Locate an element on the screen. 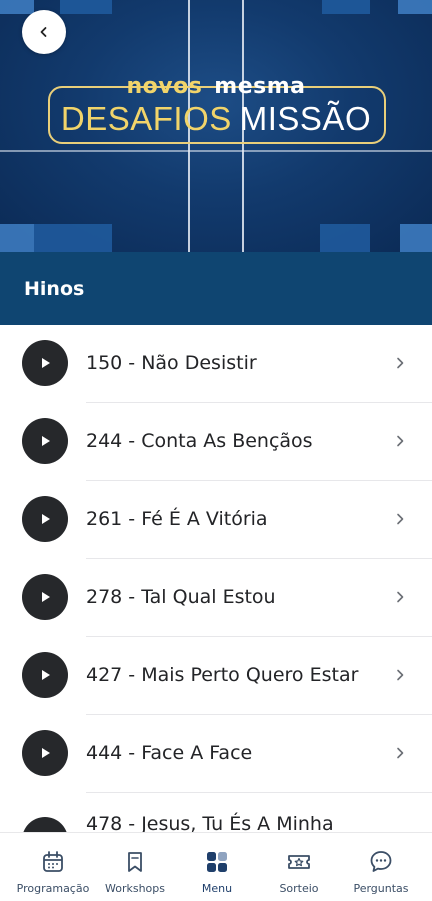  bookmark-icon is located at coordinates (135, 862).